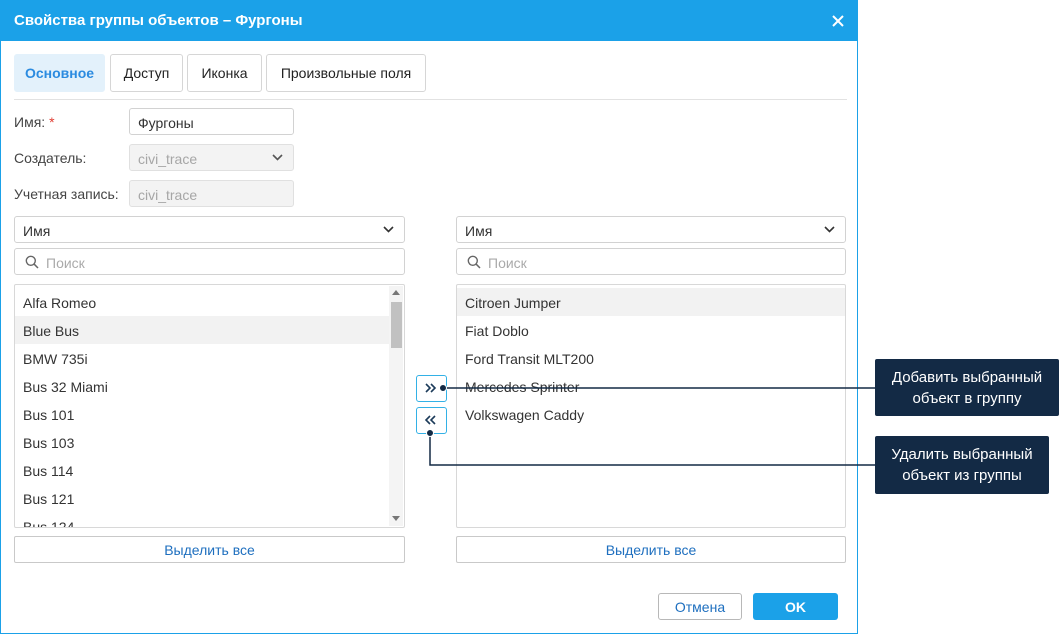 Image resolution: width=1062 pixels, height=634 pixels. I want to click on tab-custom-fields: Произвольные поля, so click(346, 73).